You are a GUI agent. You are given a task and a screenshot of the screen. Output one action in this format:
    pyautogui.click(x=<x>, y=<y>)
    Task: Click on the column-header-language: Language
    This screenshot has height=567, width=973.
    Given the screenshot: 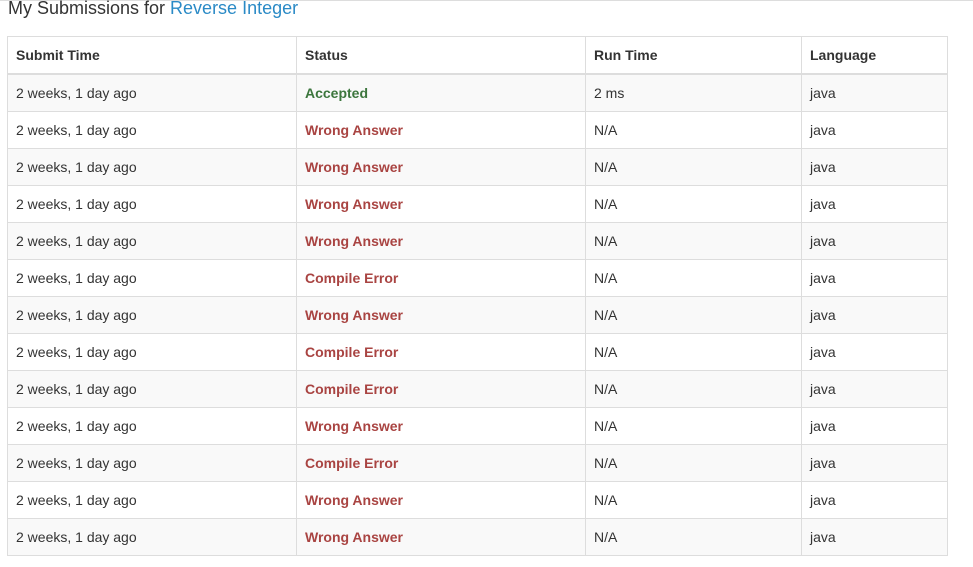 What is the action you would take?
    pyautogui.click(x=874, y=55)
    